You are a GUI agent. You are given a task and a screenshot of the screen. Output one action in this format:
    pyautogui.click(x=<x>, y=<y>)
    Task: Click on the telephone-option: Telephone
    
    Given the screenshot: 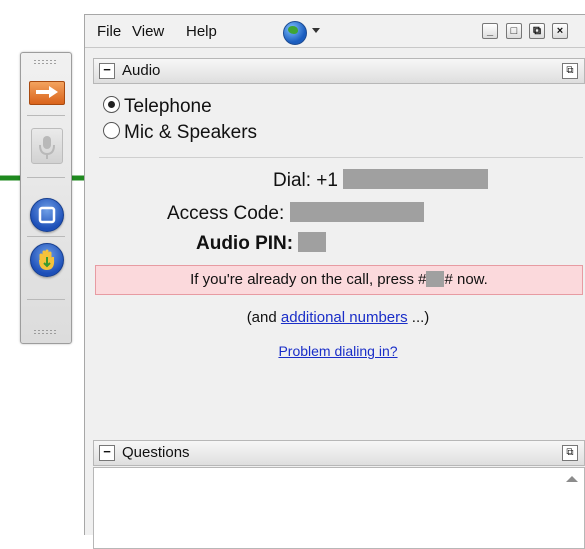 What is the action you would take?
    pyautogui.click(x=157, y=107)
    